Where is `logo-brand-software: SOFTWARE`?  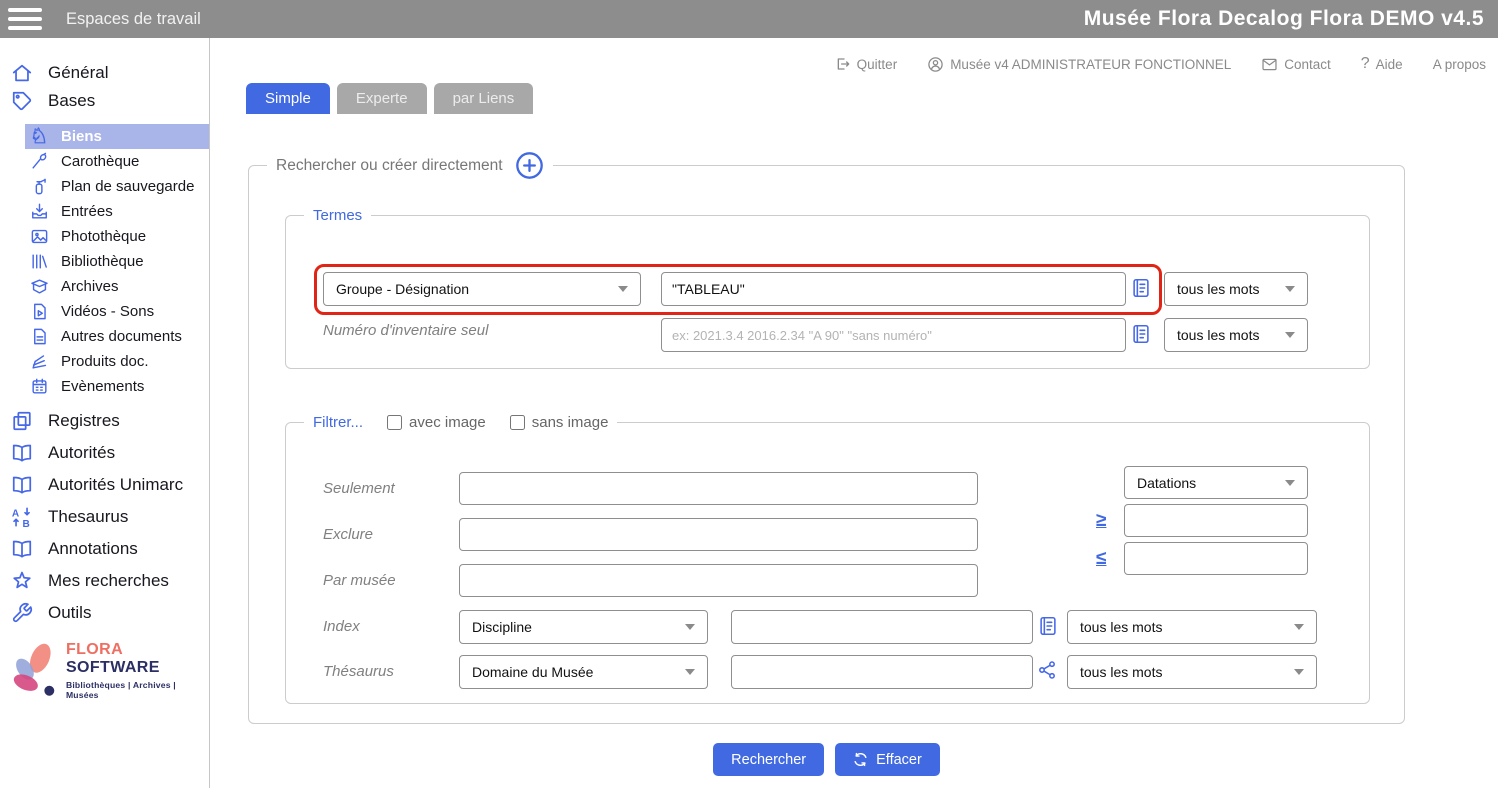 logo-brand-software: SOFTWARE is located at coordinates (112, 667).